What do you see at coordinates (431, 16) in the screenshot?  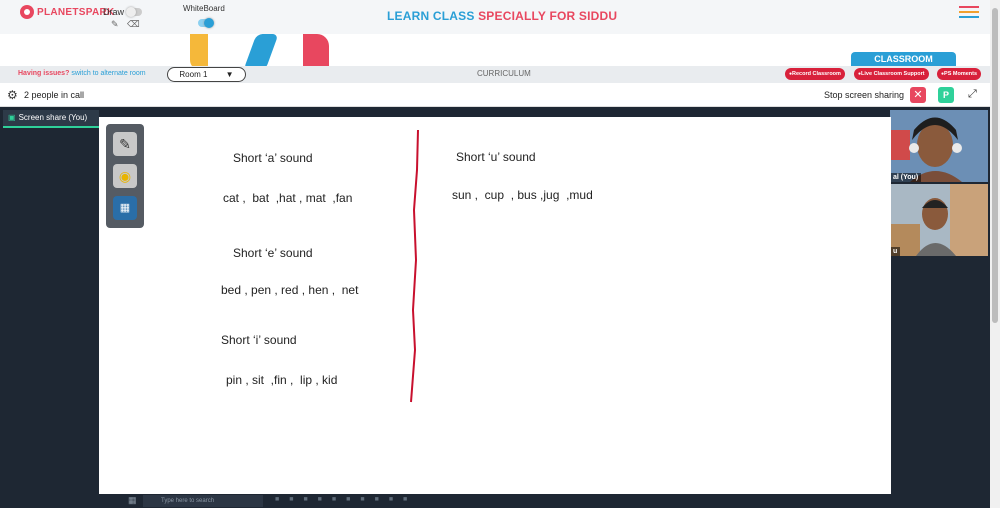 I see `title-part-1: LEARN CLASS` at bounding box center [431, 16].